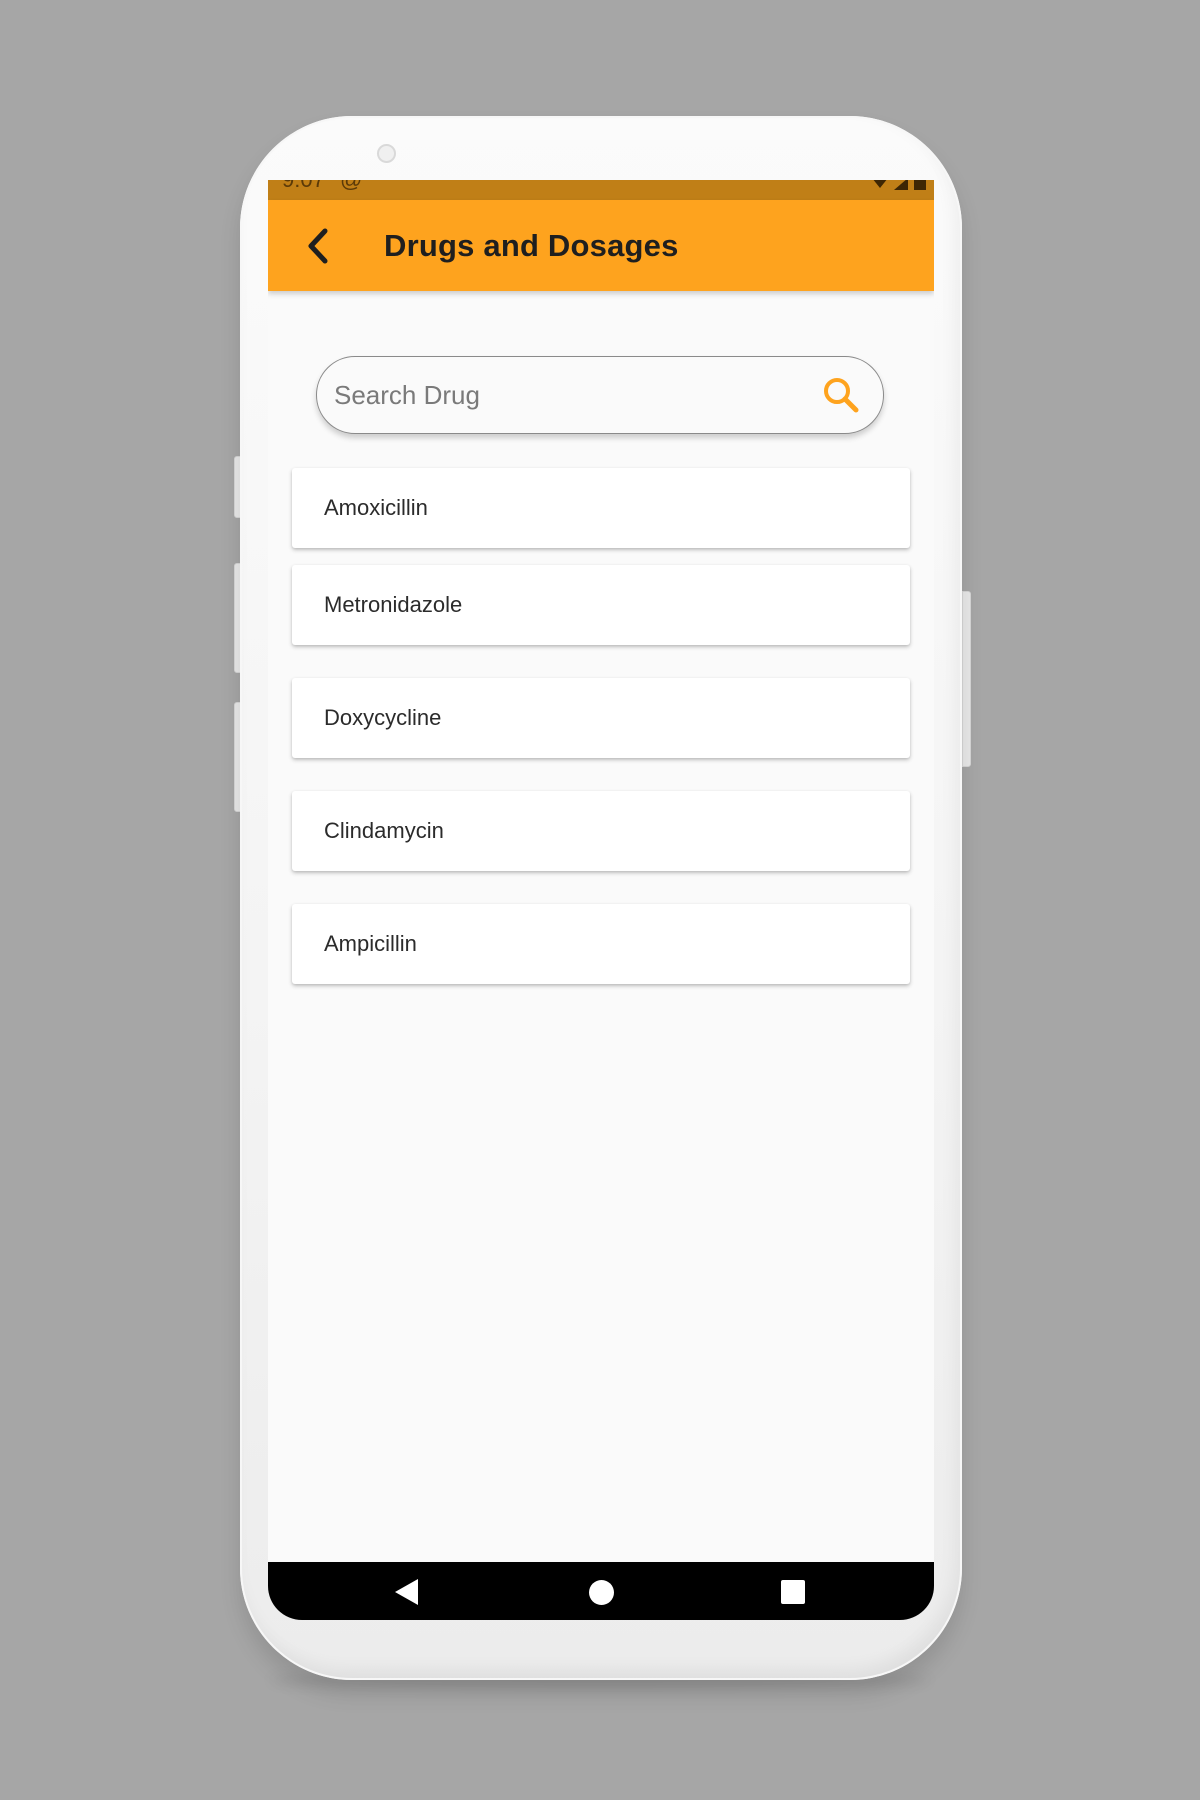 The image size is (1200, 1800). What do you see at coordinates (351, 185) in the screenshot?
I see `at-icon: @` at bounding box center [351, 185].